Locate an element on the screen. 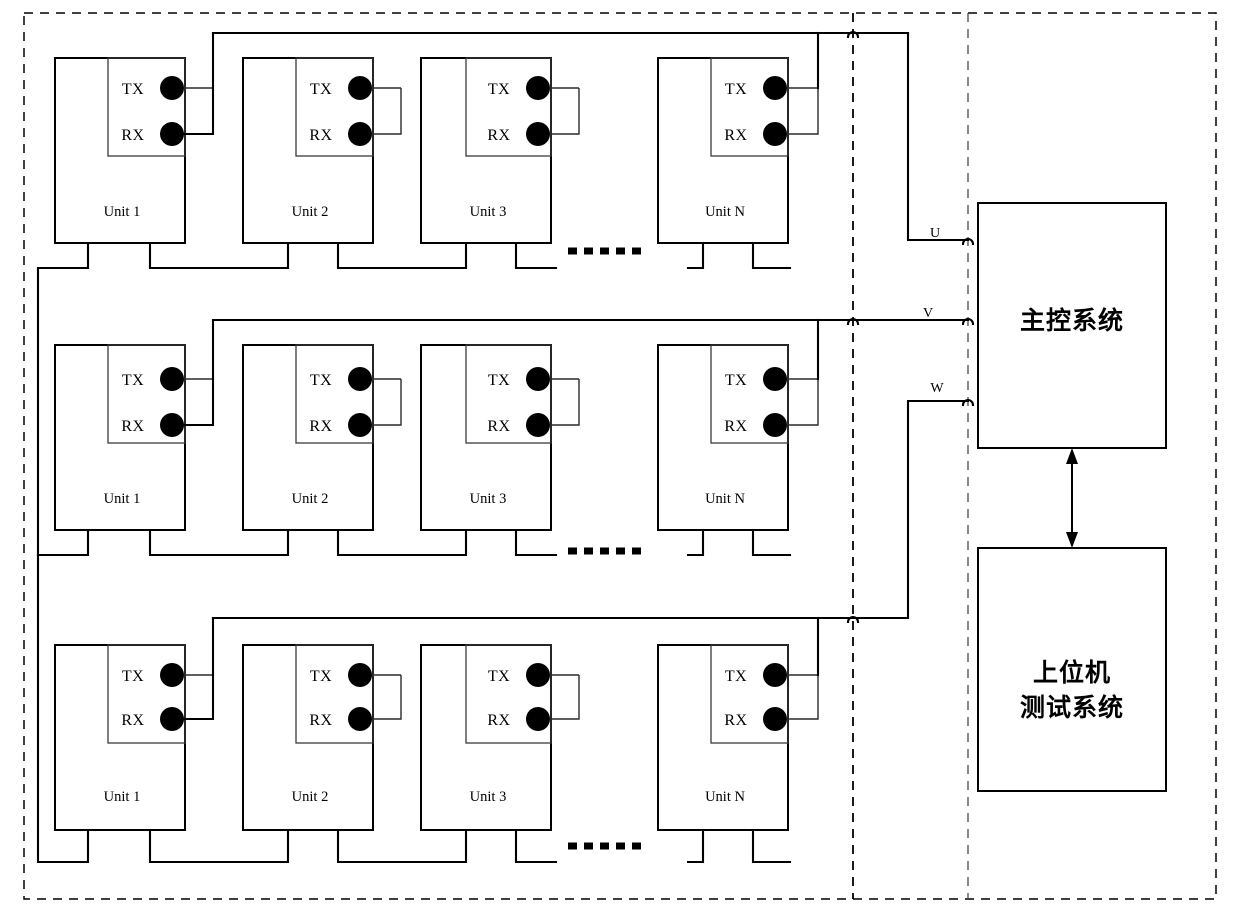  master-host-link-arrow is located at coordinates (1072, 498).